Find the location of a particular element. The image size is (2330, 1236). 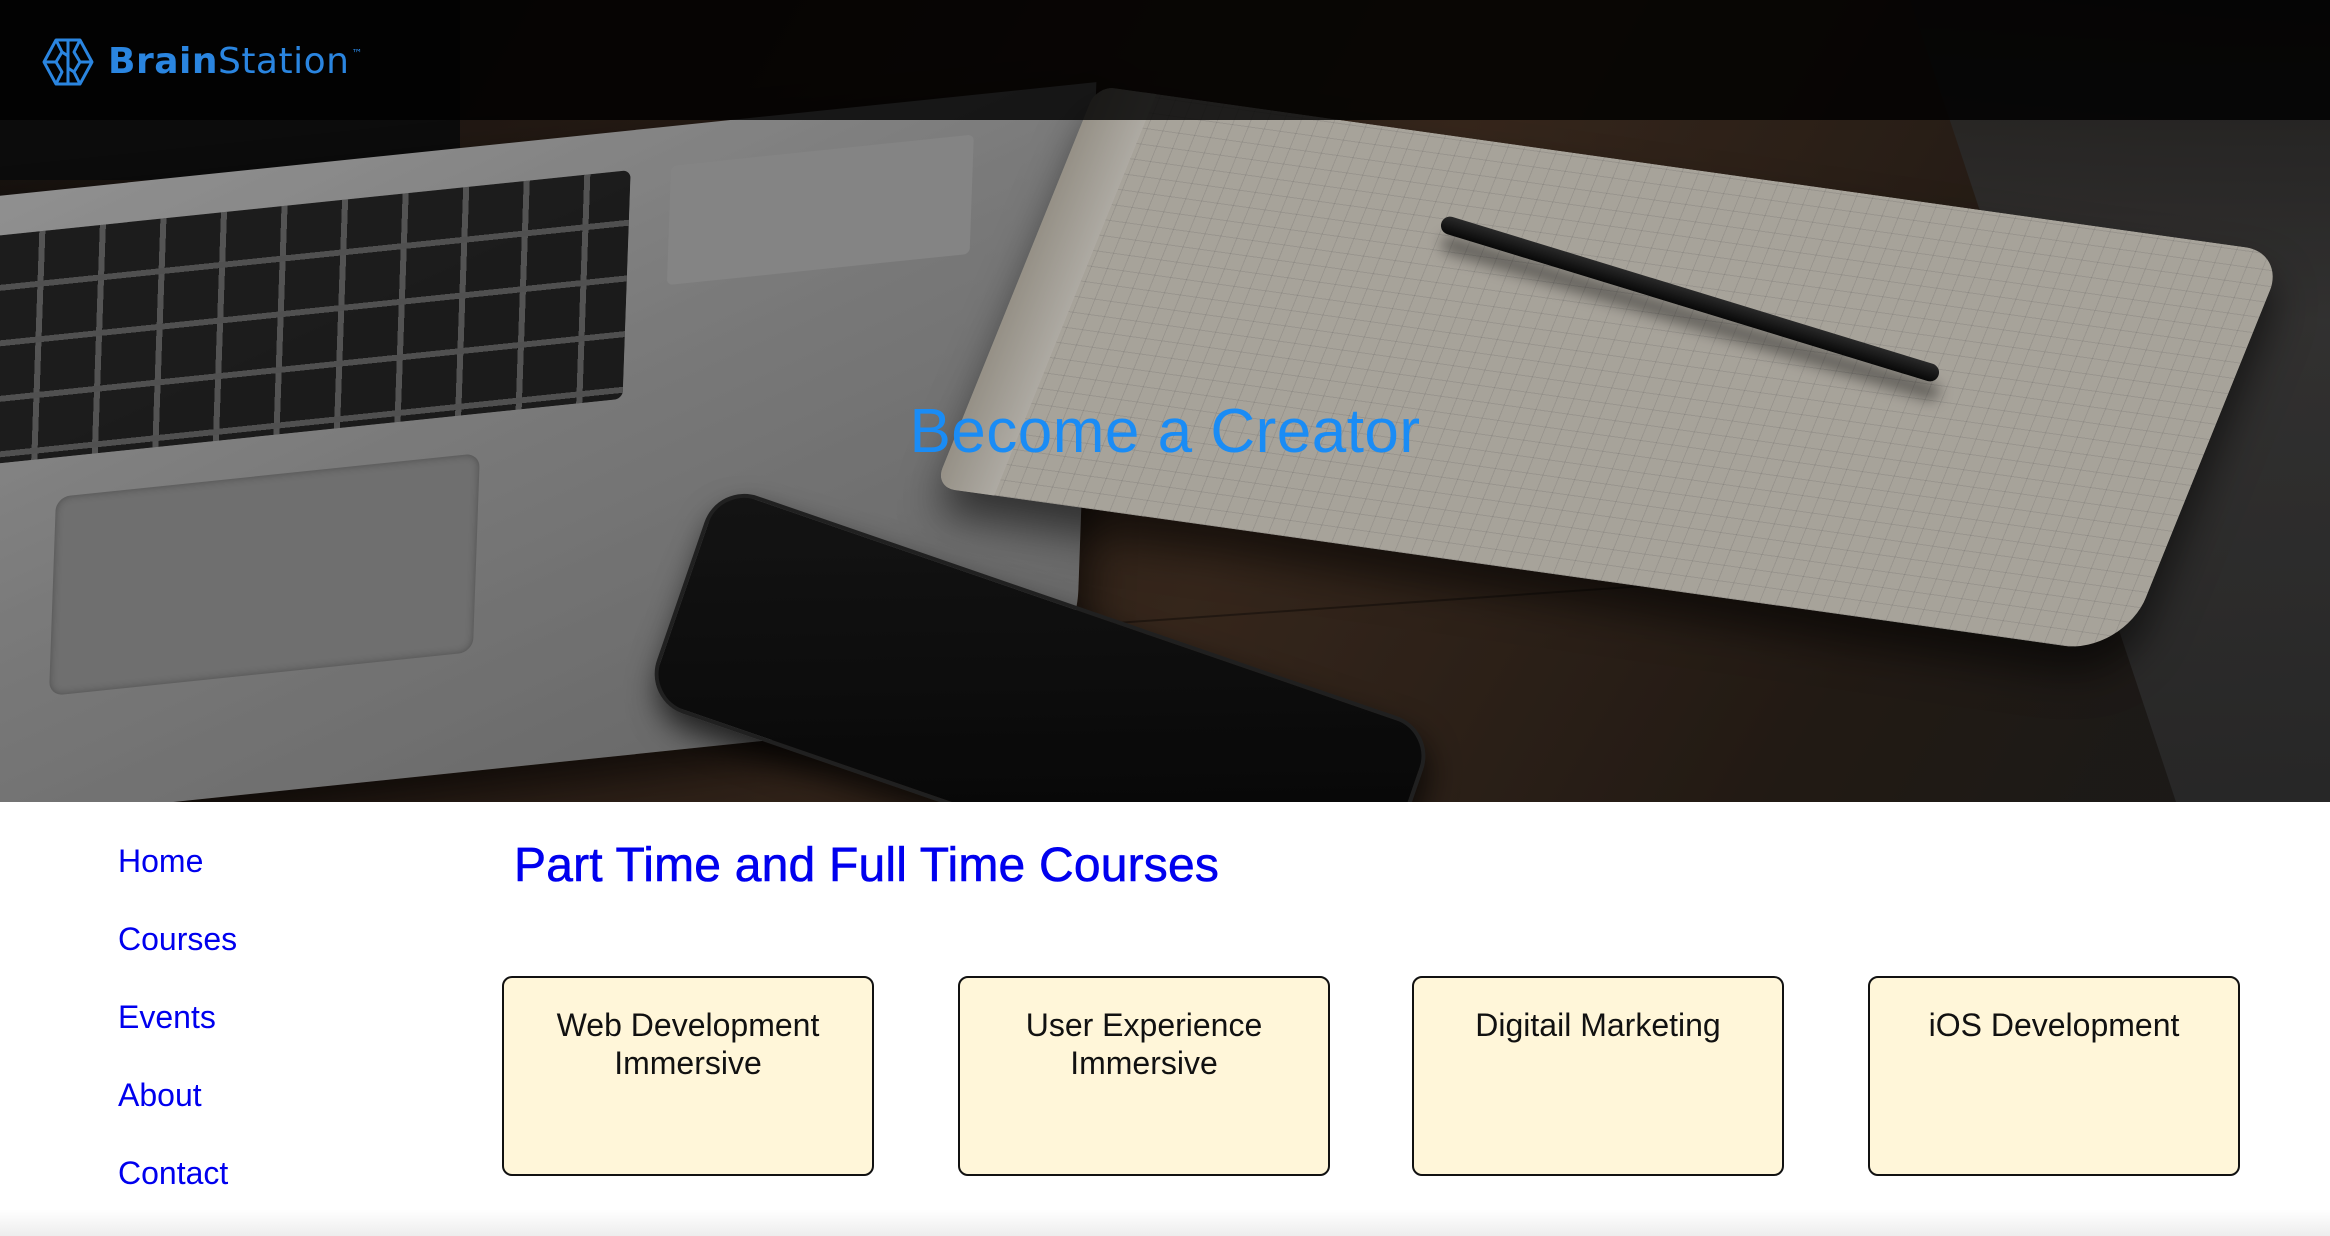

nav-link-home: Home is located at coordinates (268, 877).